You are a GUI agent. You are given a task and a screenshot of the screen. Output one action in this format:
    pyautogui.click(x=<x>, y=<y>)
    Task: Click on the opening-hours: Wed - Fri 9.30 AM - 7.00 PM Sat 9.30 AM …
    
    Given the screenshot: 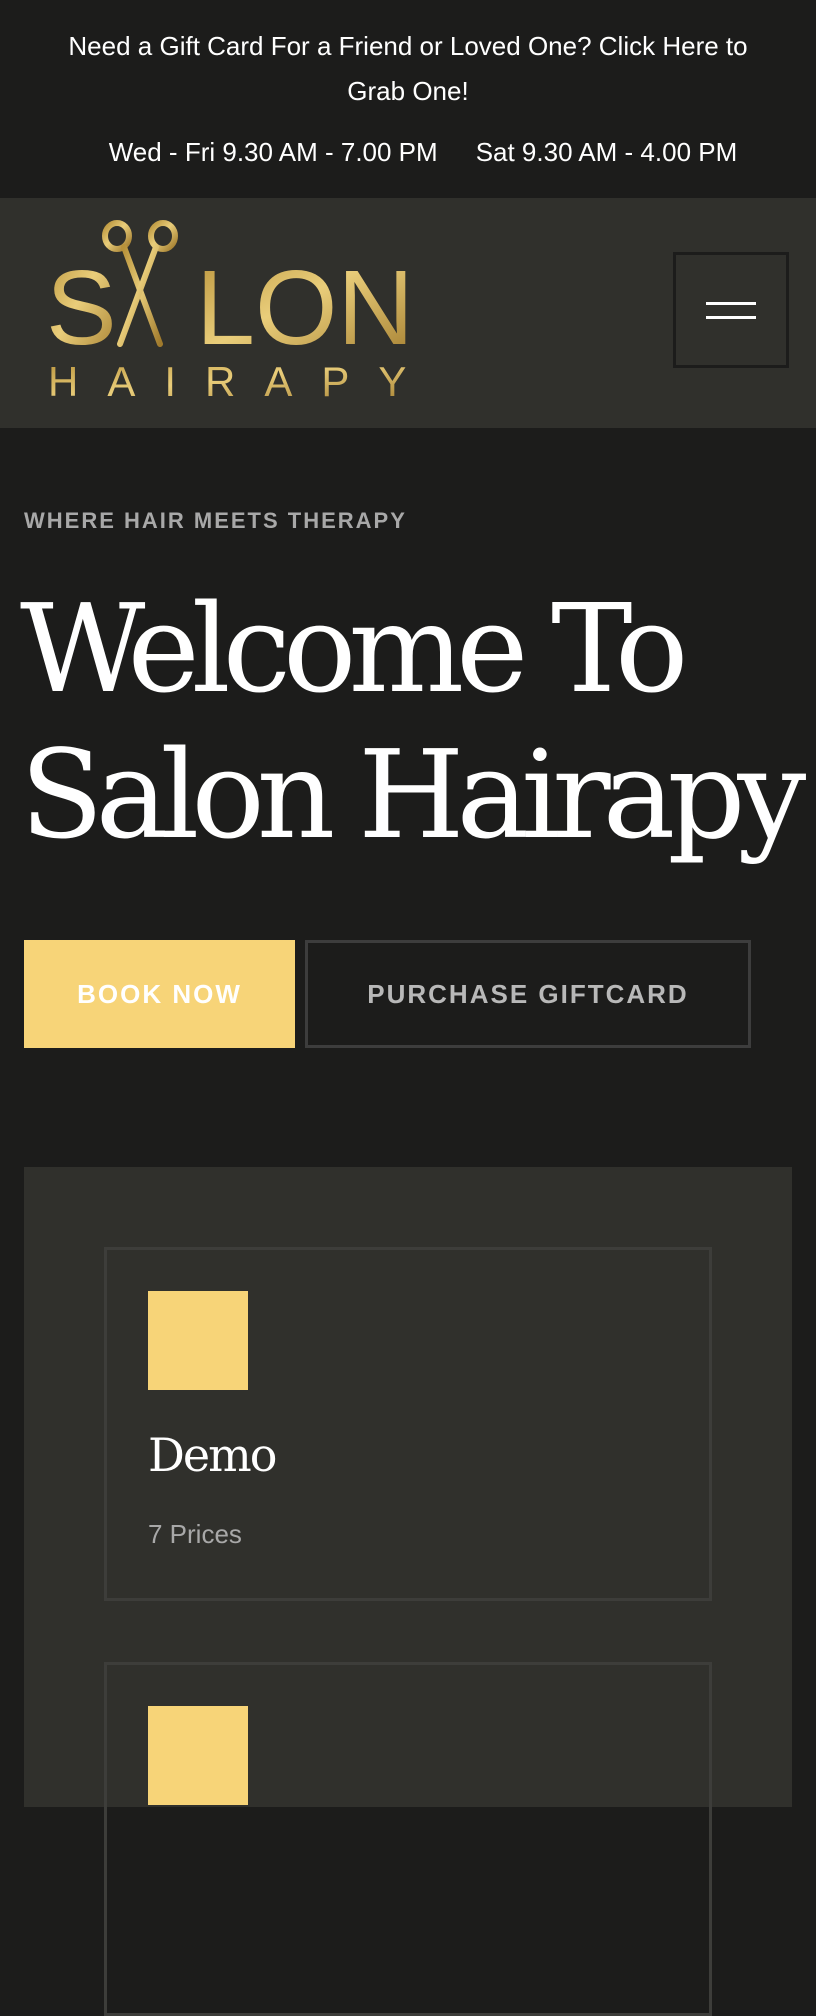 What is the action you would take?
    pyautogui.click(x=408, y=152)
    